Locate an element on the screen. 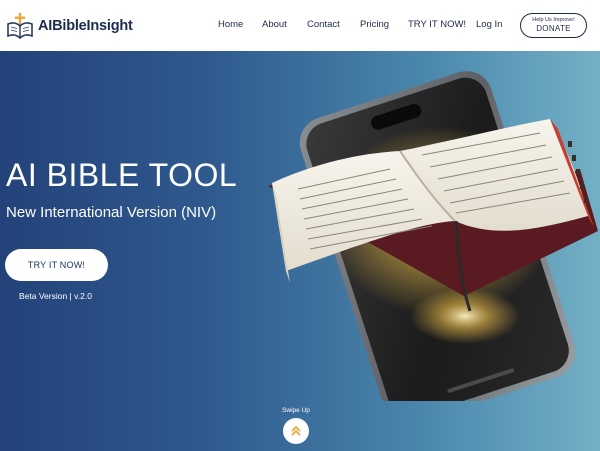 This screenshot has width=600, height=451. try-it-now-button: TRY IT NOW! is located at coordinates (56, 265).